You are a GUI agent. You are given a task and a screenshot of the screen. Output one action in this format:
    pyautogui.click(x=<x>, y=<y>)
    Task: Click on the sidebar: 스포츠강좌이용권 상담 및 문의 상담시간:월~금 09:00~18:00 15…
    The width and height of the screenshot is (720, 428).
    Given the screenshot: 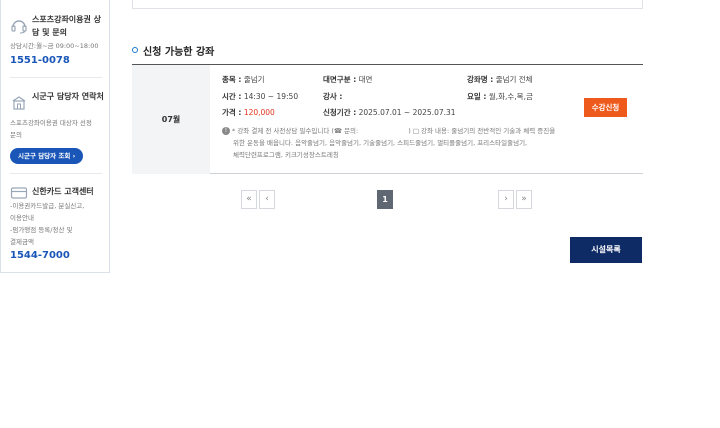 What is the action you would take?
    pyautogui.click(x=55, y=136)
    